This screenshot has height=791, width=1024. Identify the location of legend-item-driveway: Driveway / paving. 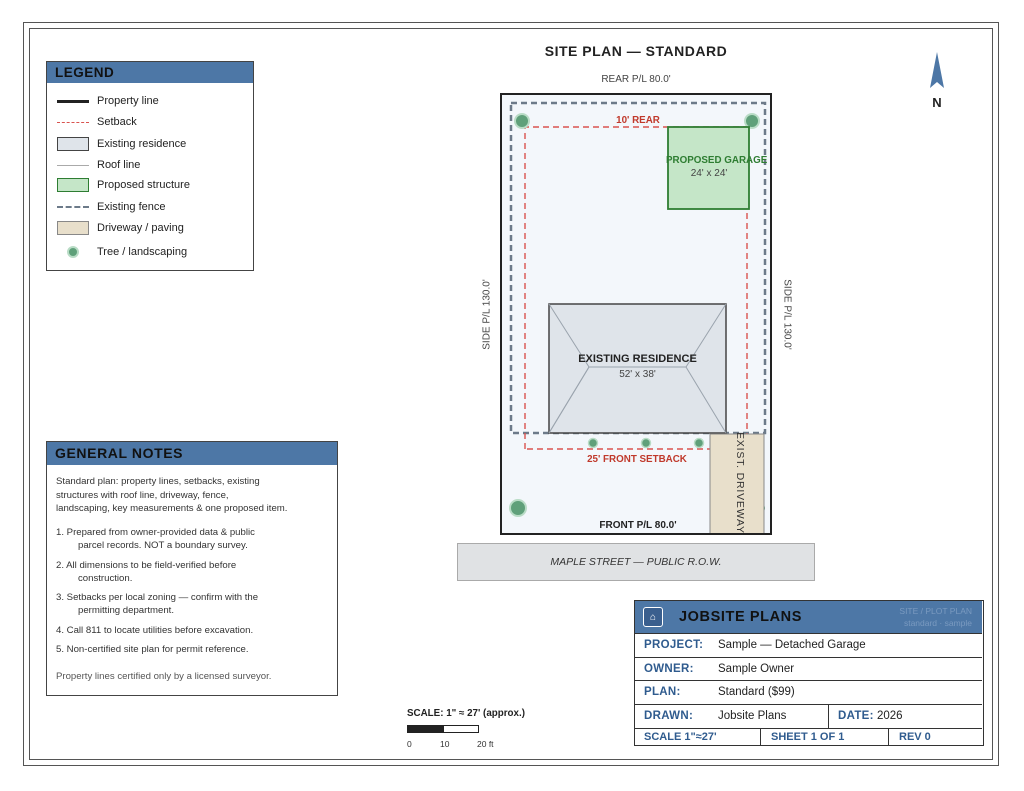
(120, 228).